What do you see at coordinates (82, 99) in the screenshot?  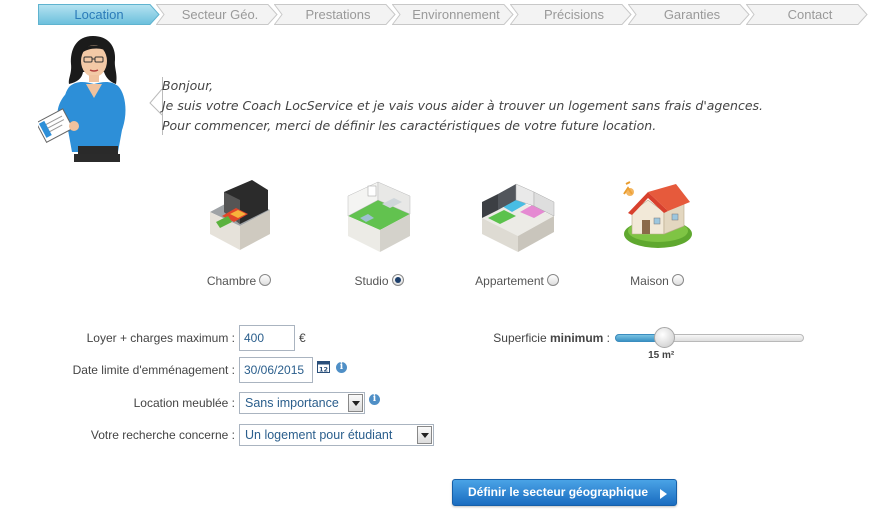 I see `coach-avatar` at bounding box center [82, 99].